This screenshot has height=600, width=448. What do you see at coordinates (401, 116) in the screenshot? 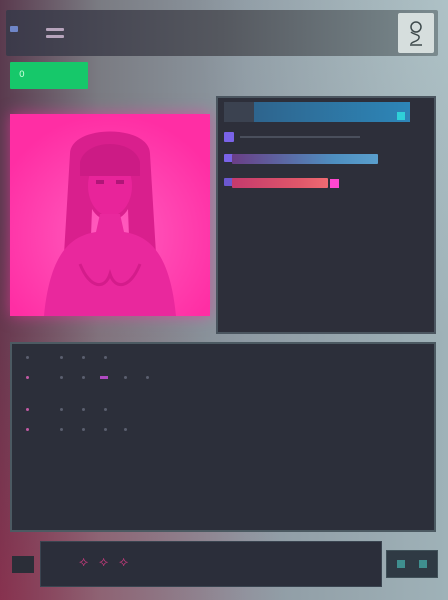
I see `panel-indicator` at bounding box center [401, 116].